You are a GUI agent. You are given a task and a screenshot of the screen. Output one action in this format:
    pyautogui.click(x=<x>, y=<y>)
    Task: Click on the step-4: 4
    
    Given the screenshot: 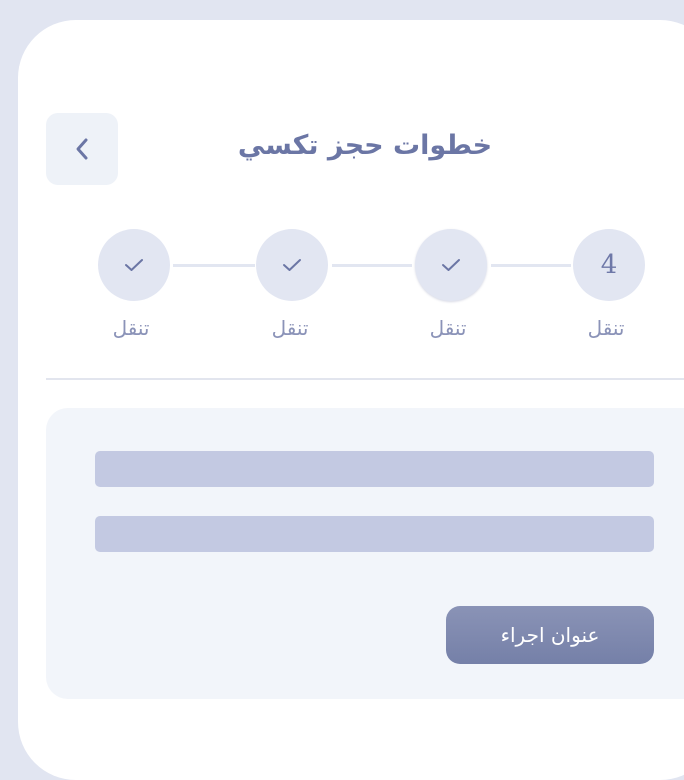 What is the action you would take?
    pyautogui.click(x=609, y=265)
    